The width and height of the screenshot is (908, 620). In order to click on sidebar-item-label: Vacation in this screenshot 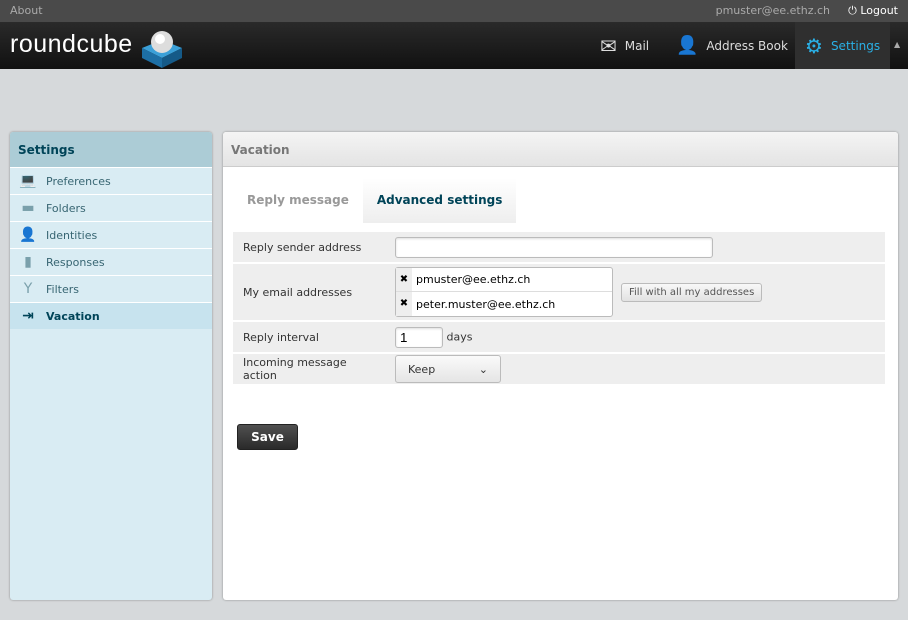, I will do `click(73, 316)`.